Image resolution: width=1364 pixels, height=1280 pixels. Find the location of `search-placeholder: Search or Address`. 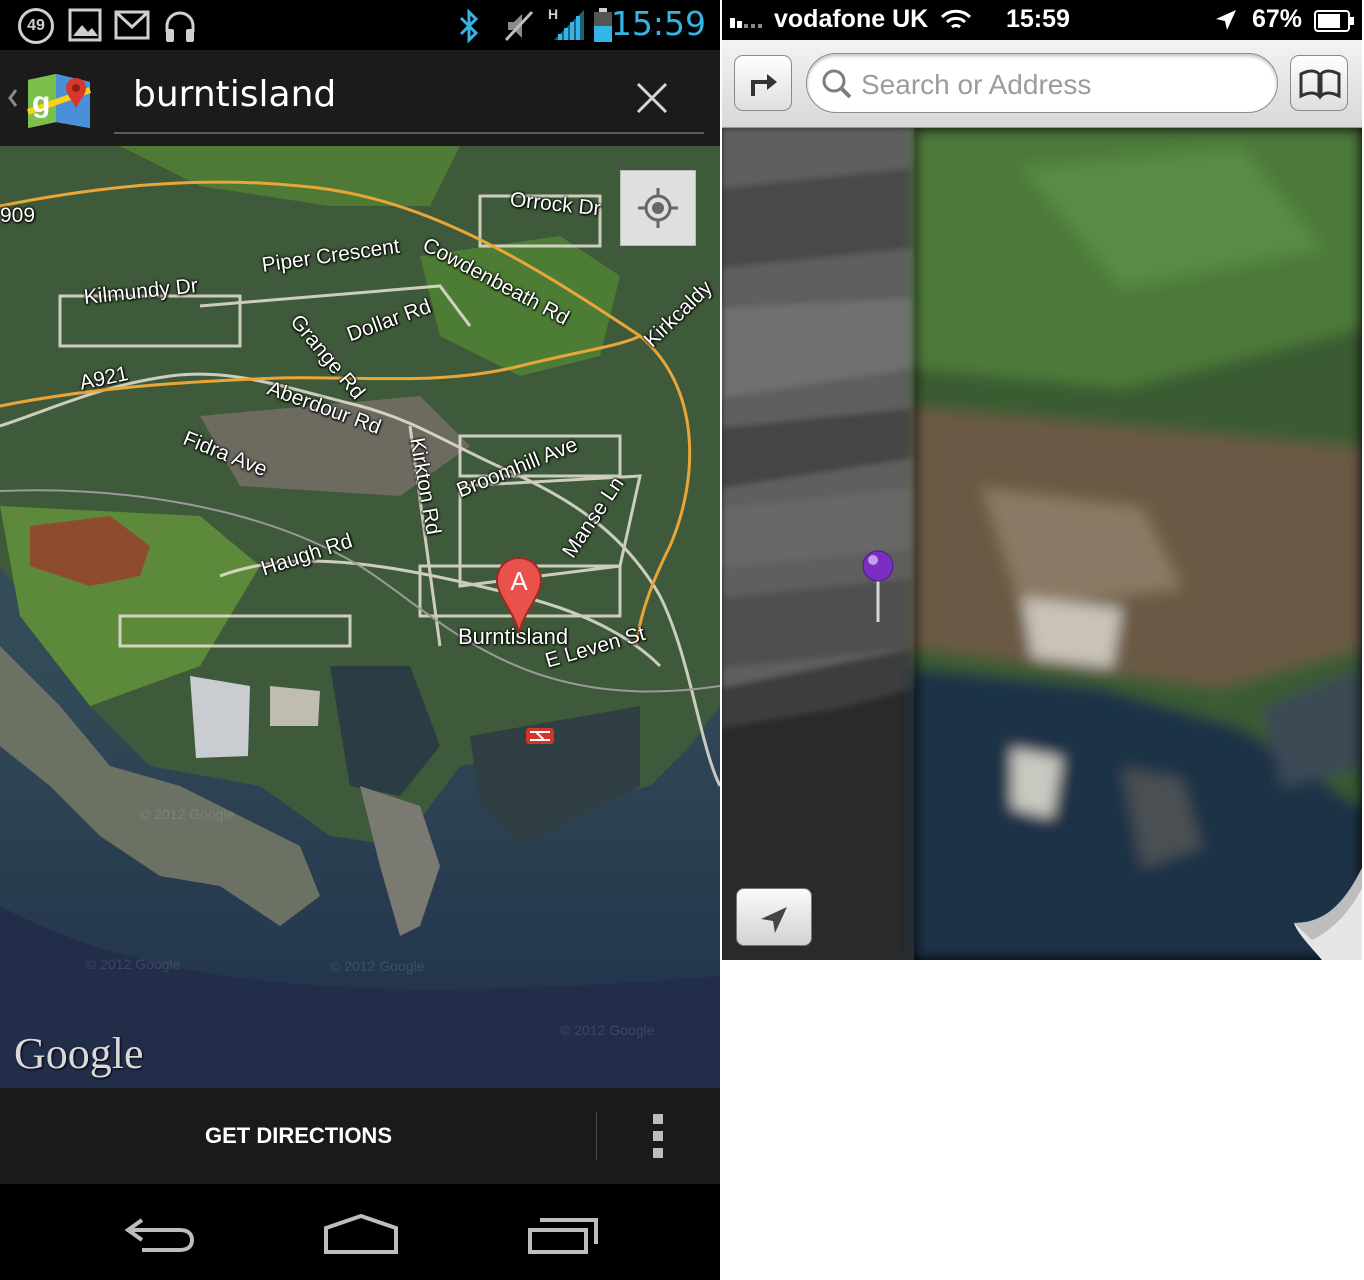

search-placeholder: Search or Address is located at coordinates (976, 84).